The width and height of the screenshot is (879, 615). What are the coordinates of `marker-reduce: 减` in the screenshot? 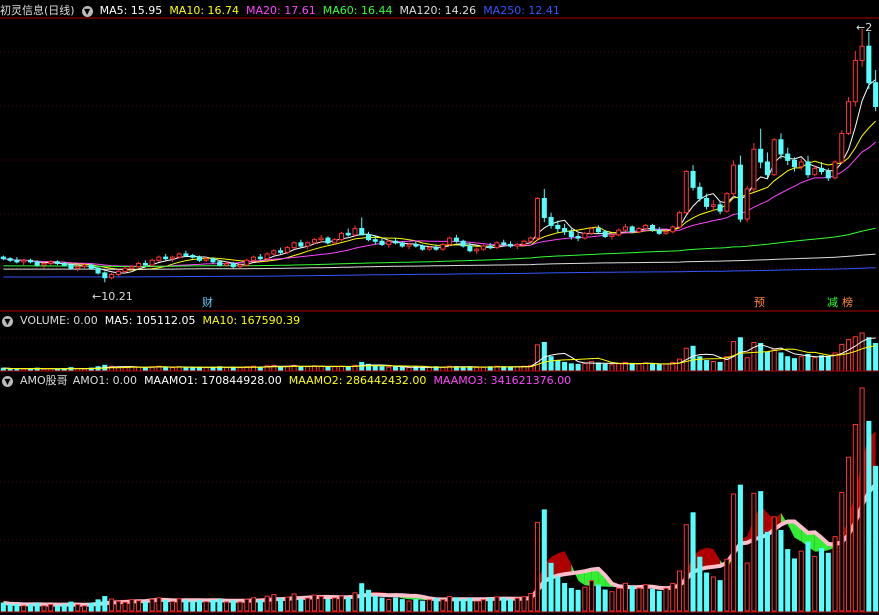 It's located at (832, 302).